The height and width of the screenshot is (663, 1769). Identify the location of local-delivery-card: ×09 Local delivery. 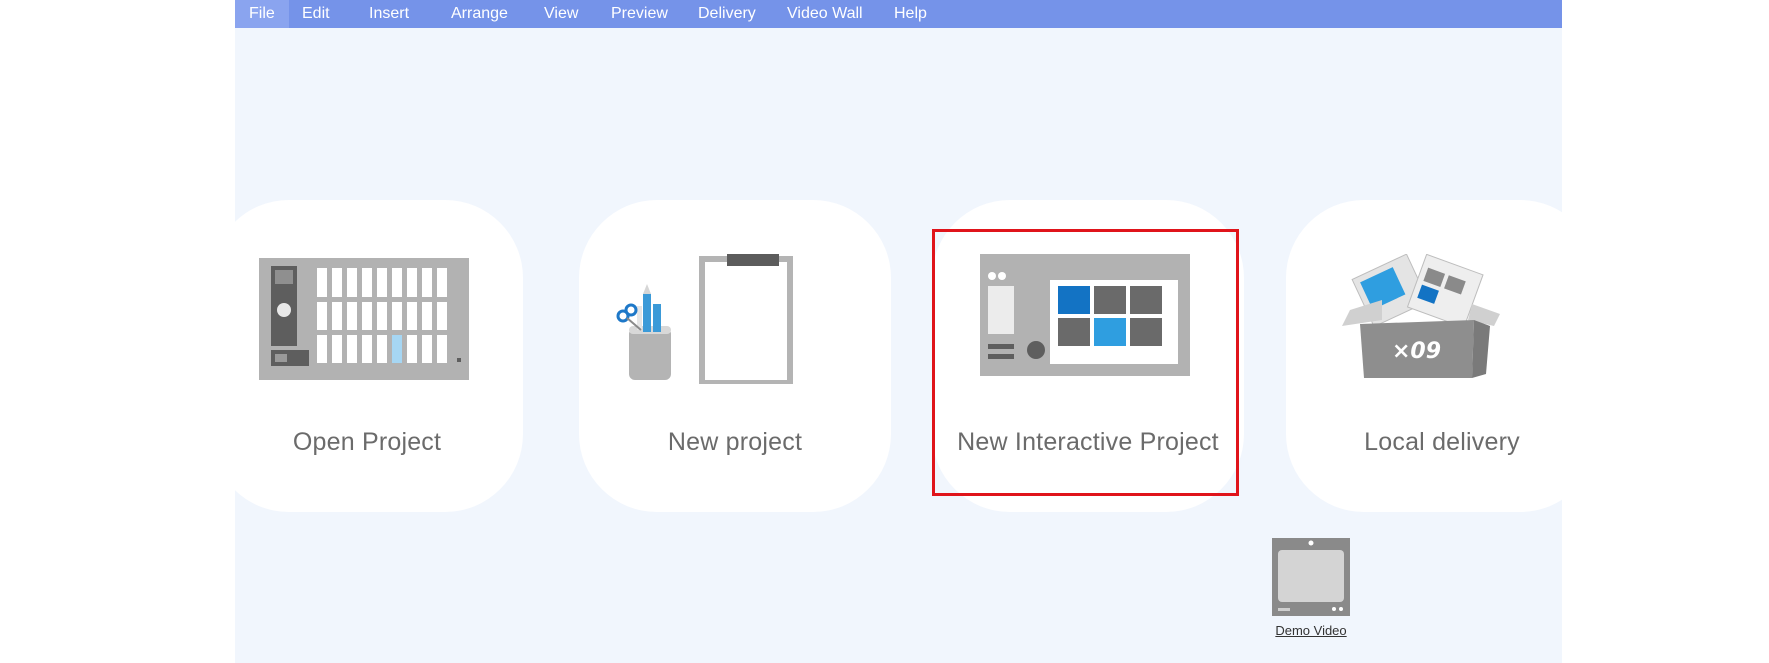
(1424, 356).